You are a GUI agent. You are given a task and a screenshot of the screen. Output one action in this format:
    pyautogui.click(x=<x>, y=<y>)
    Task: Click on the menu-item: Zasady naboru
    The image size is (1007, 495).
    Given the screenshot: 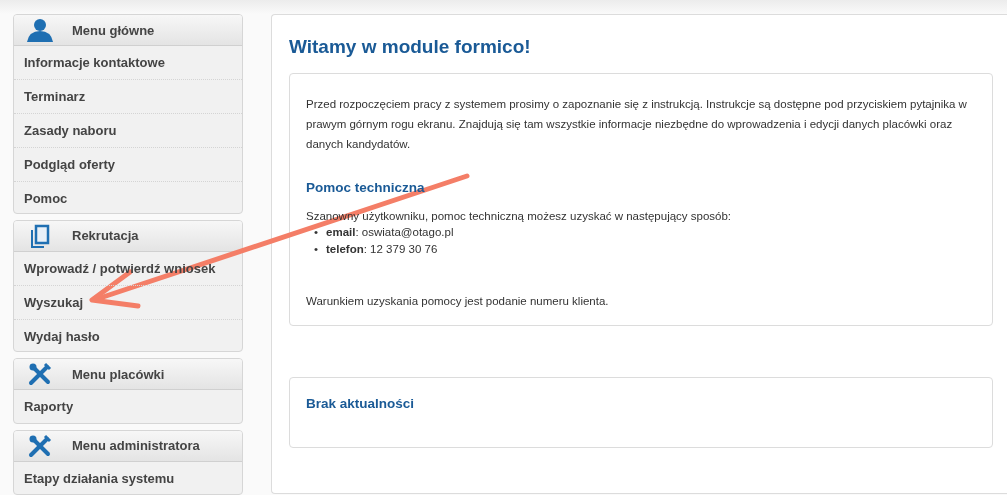 What is the action you would take?
    pyautogui.click(x=128, y=130)
    